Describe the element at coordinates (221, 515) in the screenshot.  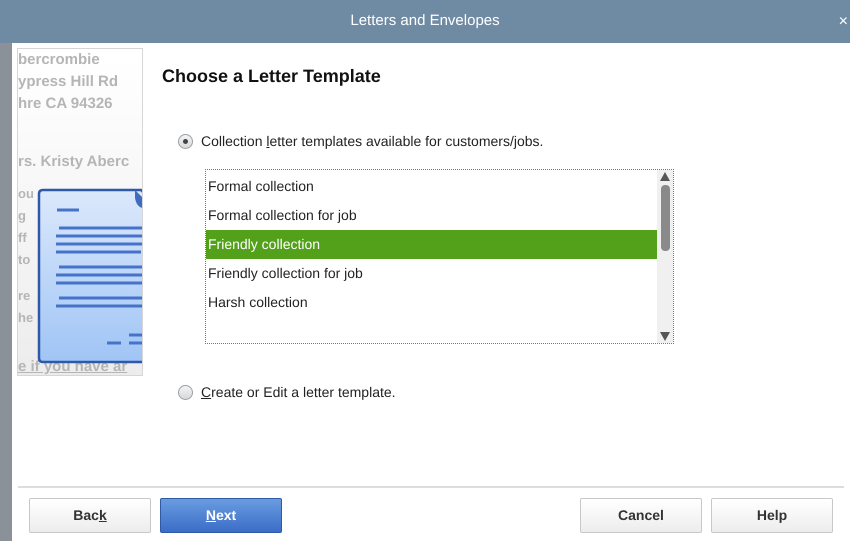
I see `dialog-button: Next` at that location.